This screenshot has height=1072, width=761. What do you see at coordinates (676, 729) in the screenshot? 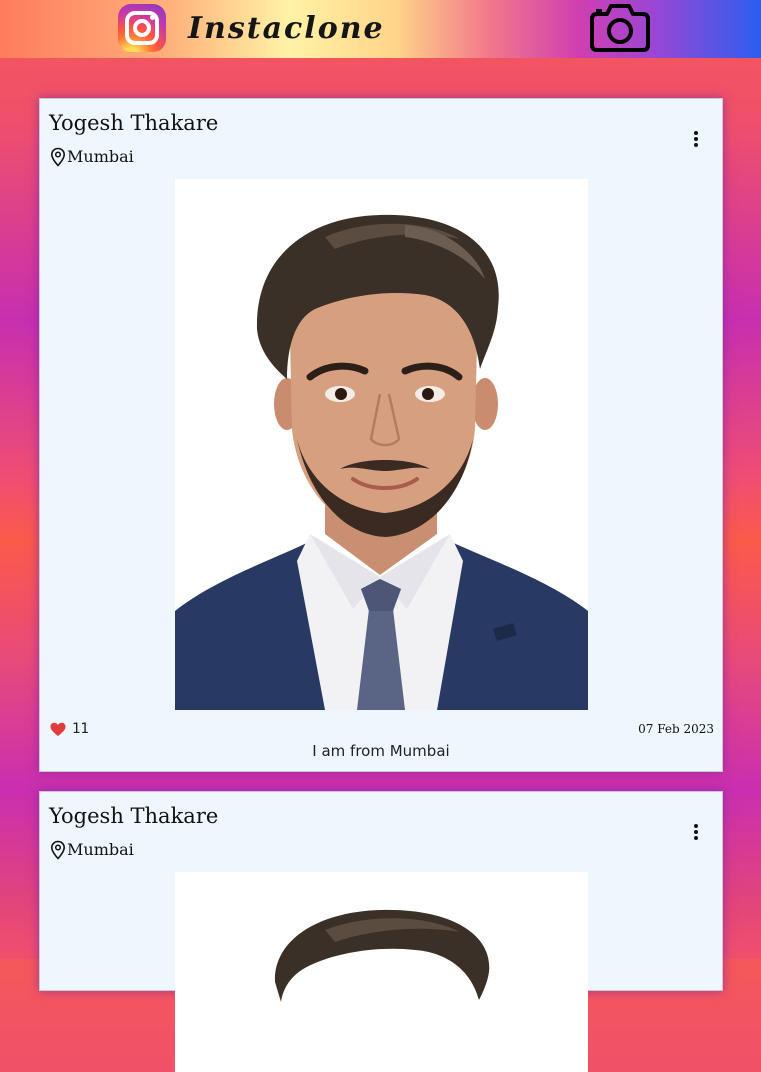
I see `post-date: 07 Feb 2023` at bounding box center [676, 729].